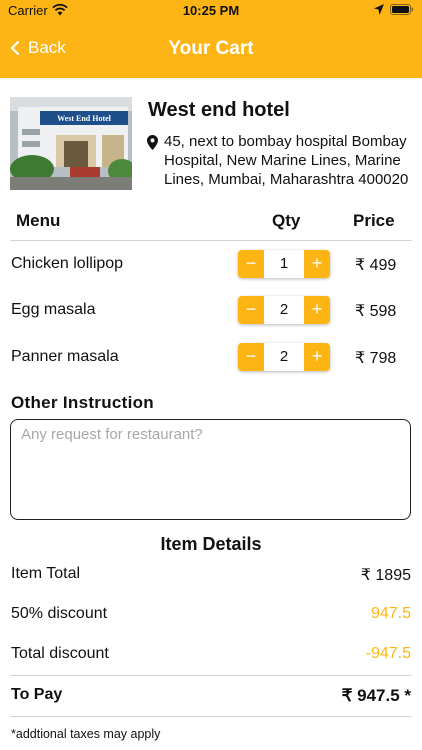 The height and width of the screenshot is (750, 422). Describe the element at coordinates (211, 544) in the screenshot. I see `item-details-title: Item Details` at that location.